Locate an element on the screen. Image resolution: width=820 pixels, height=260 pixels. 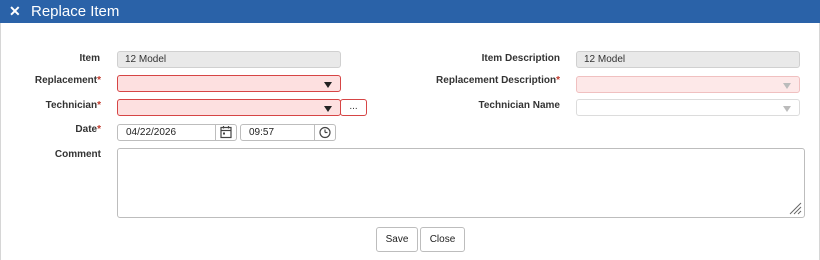
item-description-field: 12 Model is located at coordinates (688, 59).